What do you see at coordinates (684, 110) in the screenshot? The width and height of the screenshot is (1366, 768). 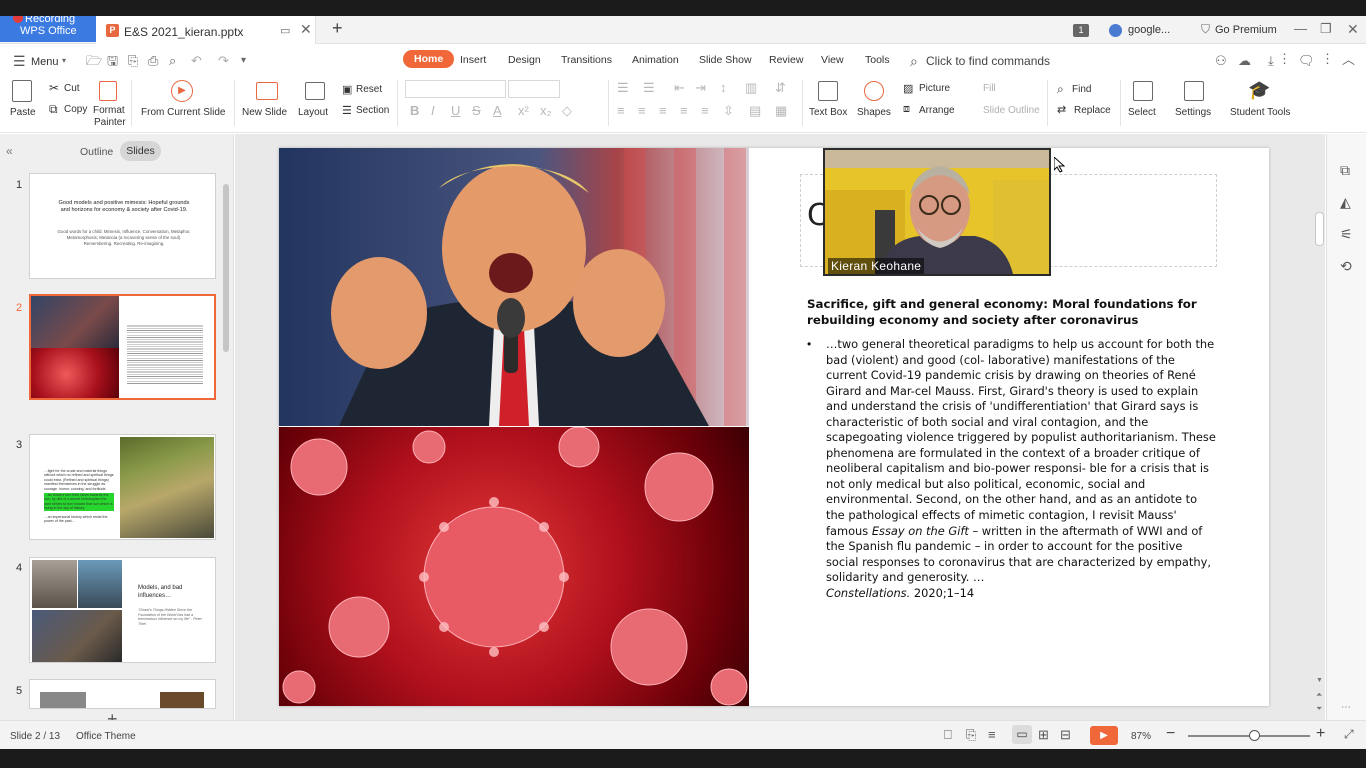 I see `justify-icon: ≡` at bounding box center [684, 110].